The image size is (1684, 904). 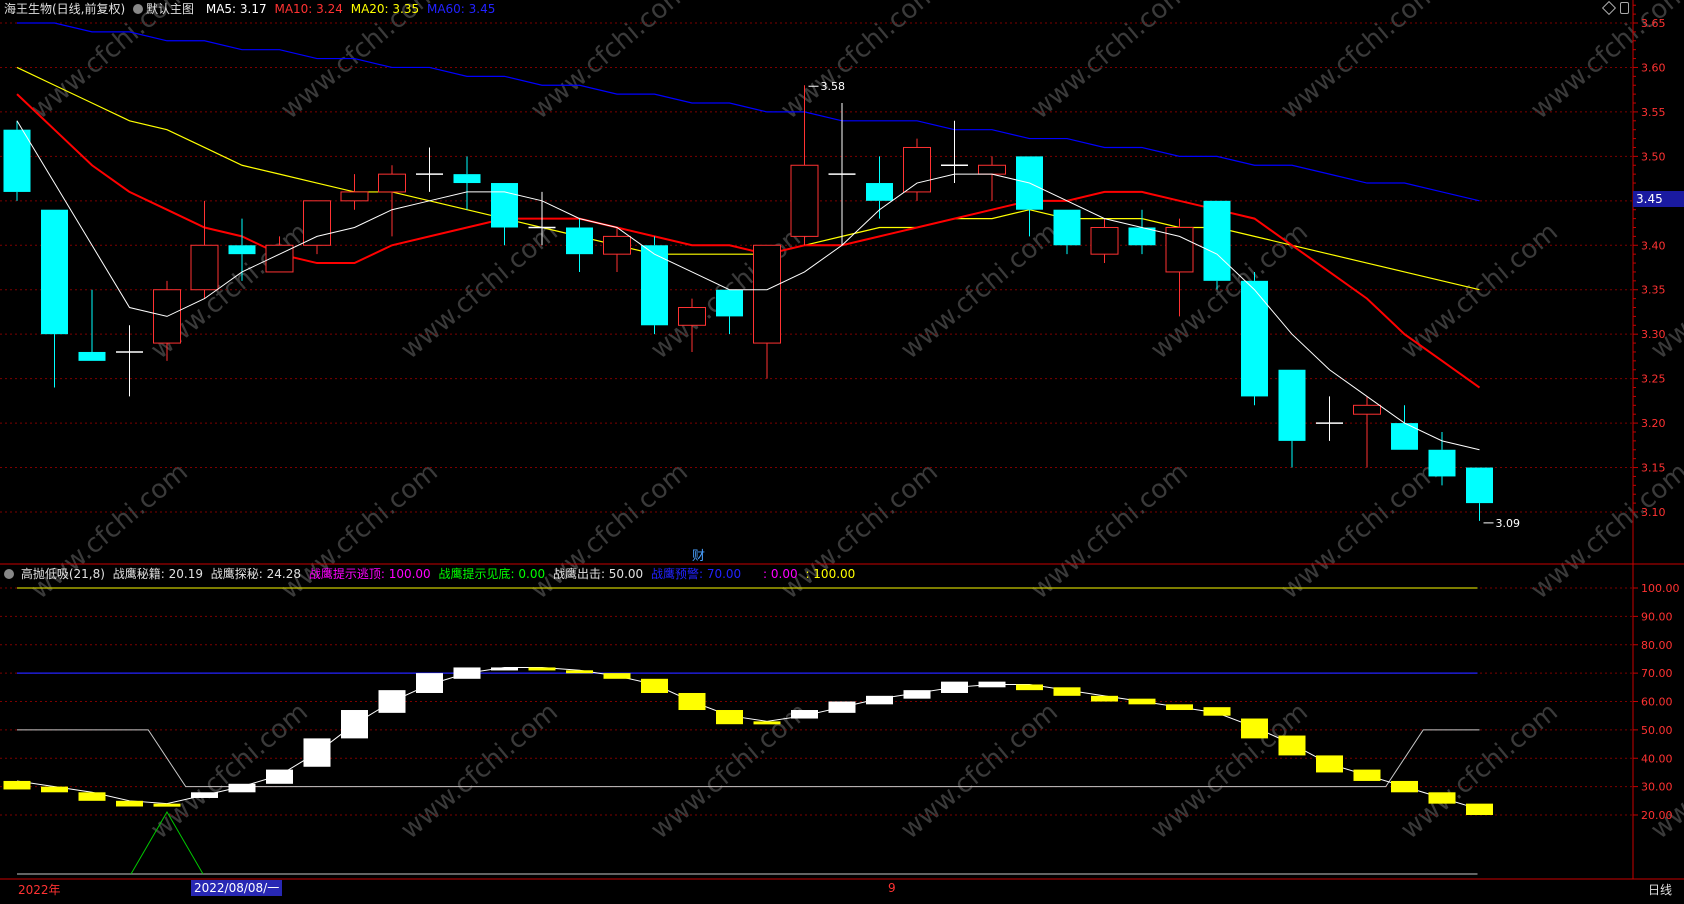 What do you see at coordinates (1657, 758) in the screenshot?
I see `y-tick-label: 40.00` at bounding box center [1657, 758].